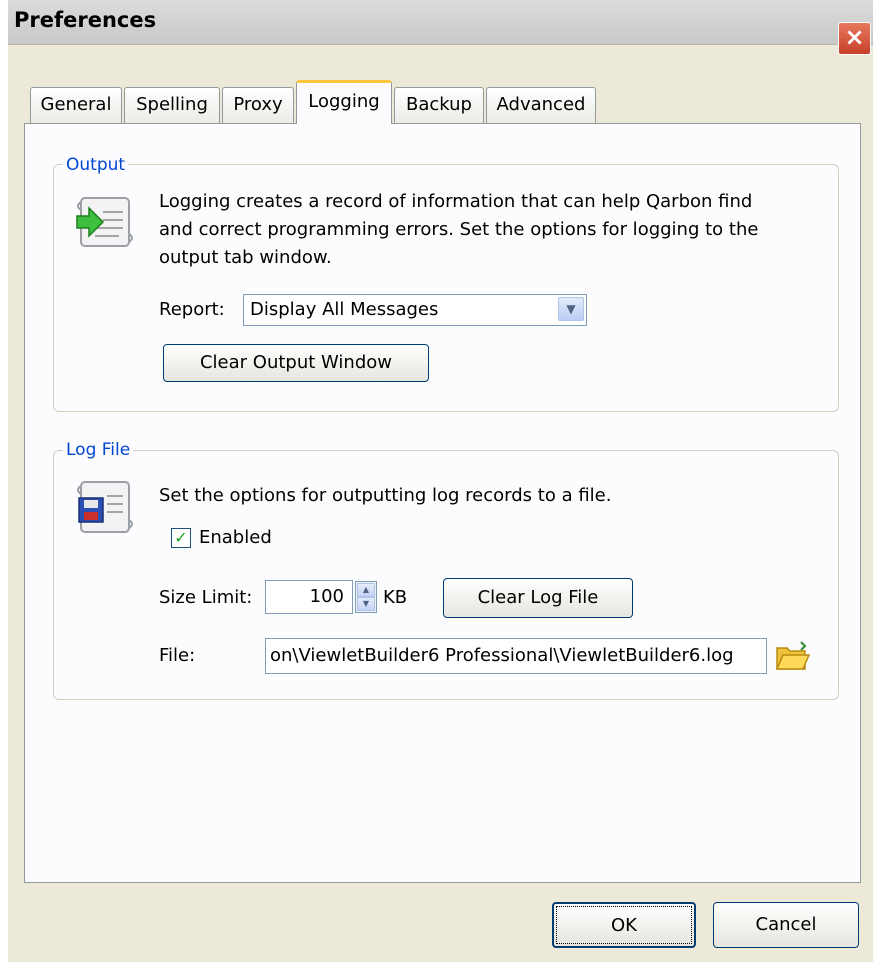 This screenshot has height=962, width=873. I want to click on report-select: Display All Messages ▼, so click(415, 310).